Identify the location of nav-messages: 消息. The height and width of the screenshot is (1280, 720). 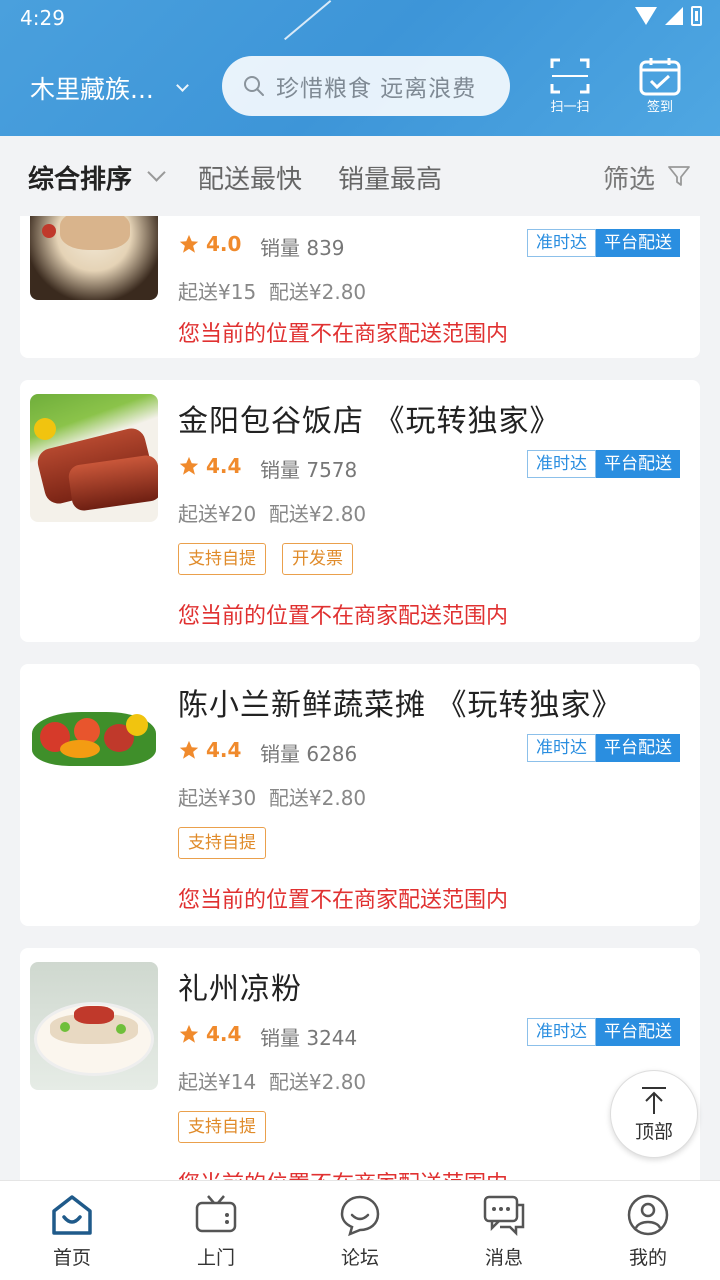
(504, 1230).